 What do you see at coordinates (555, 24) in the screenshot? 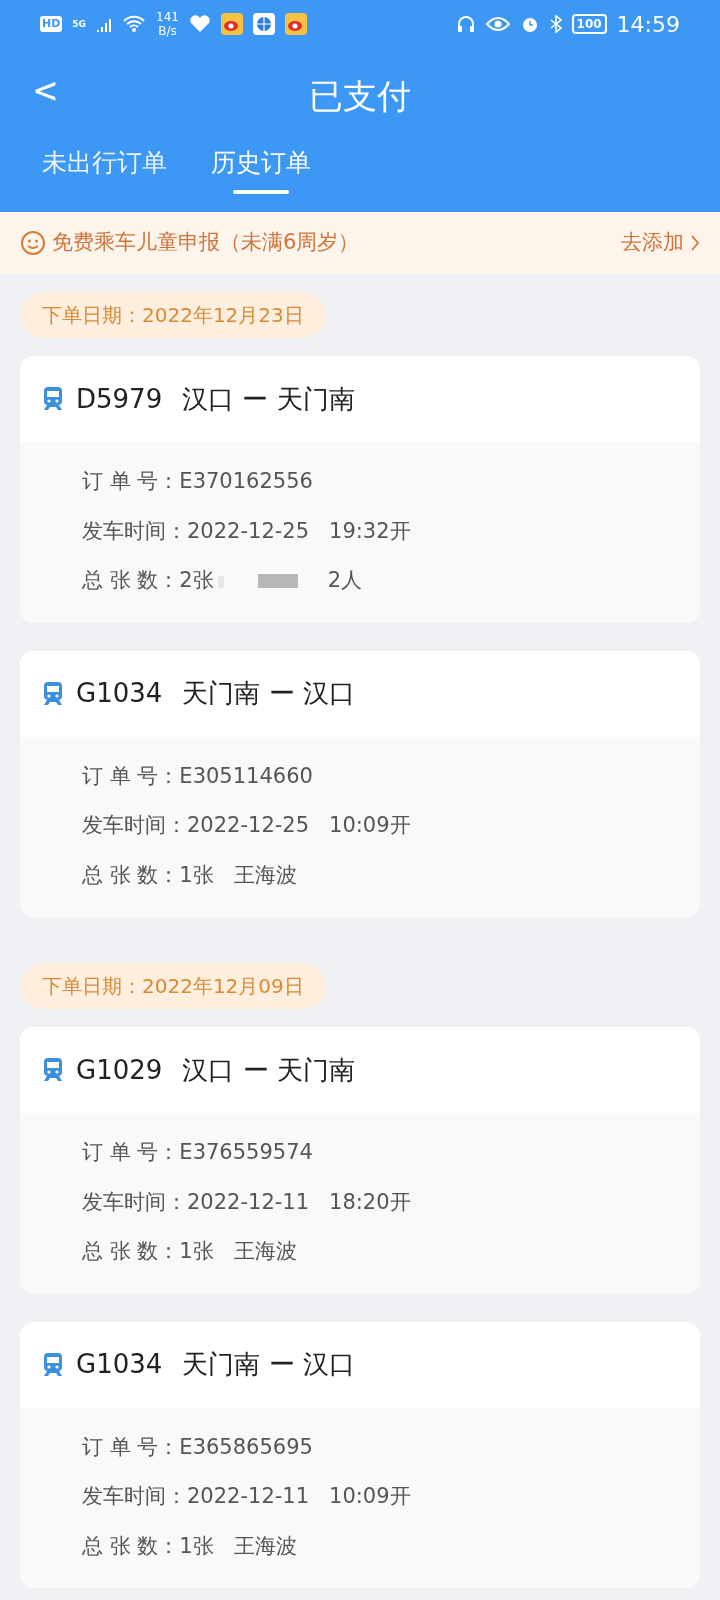
I see `bluetooth-icon` at bounding box center [555, 24].